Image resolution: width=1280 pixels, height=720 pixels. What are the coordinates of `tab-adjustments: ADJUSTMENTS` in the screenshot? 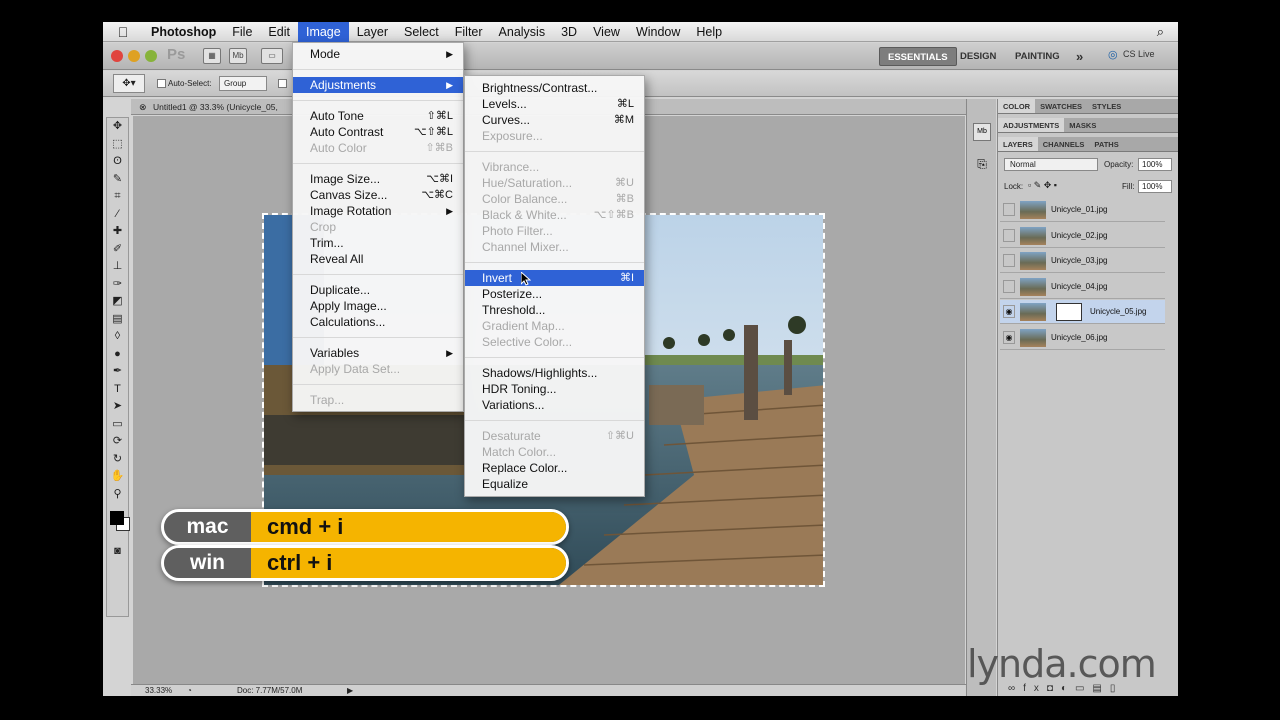 It's located at (1031, 125).